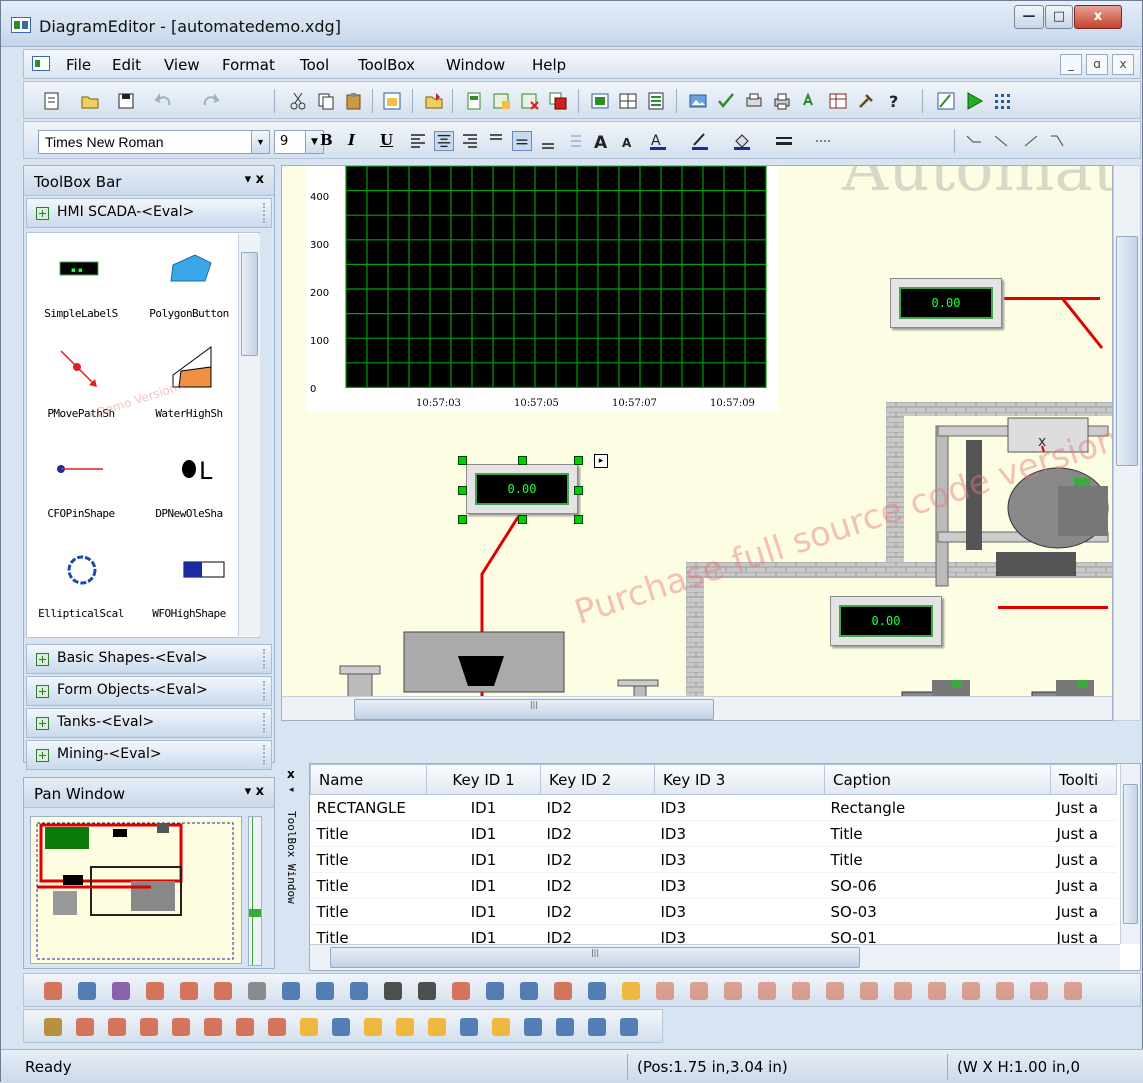  I want to click on run-icon, so click(974, 101).